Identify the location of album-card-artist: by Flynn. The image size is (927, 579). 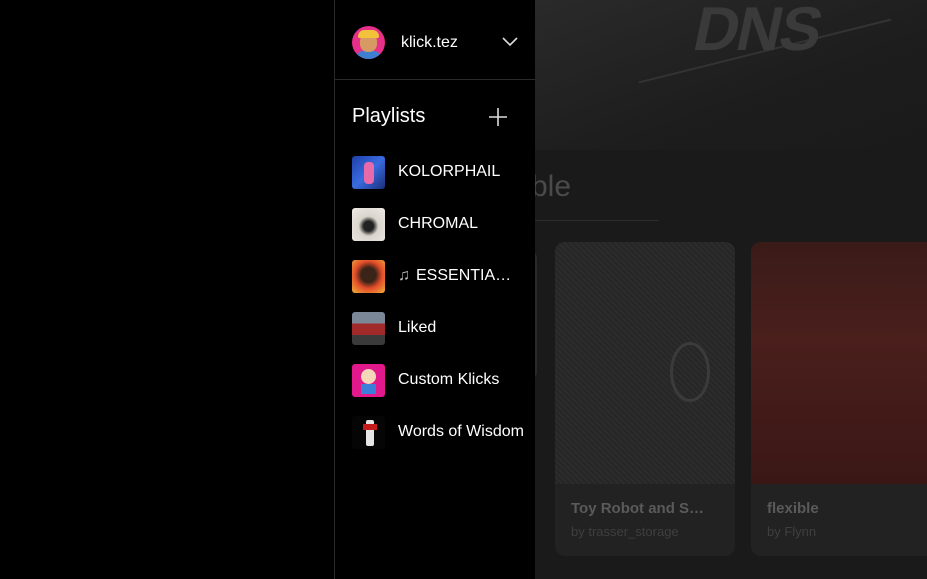
(792, 531).